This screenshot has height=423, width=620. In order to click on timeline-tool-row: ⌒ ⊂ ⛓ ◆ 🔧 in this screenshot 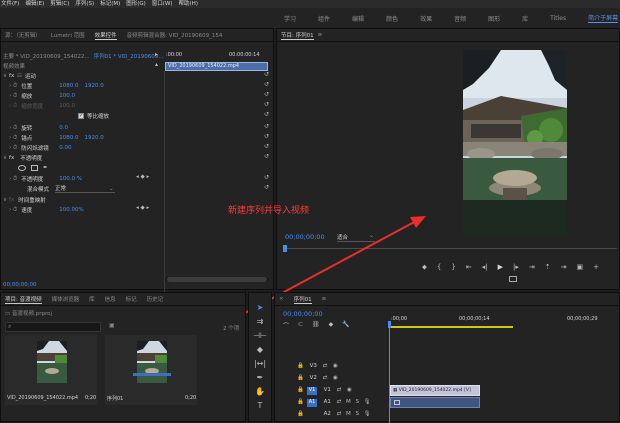, I will do `click(316, 325)`.